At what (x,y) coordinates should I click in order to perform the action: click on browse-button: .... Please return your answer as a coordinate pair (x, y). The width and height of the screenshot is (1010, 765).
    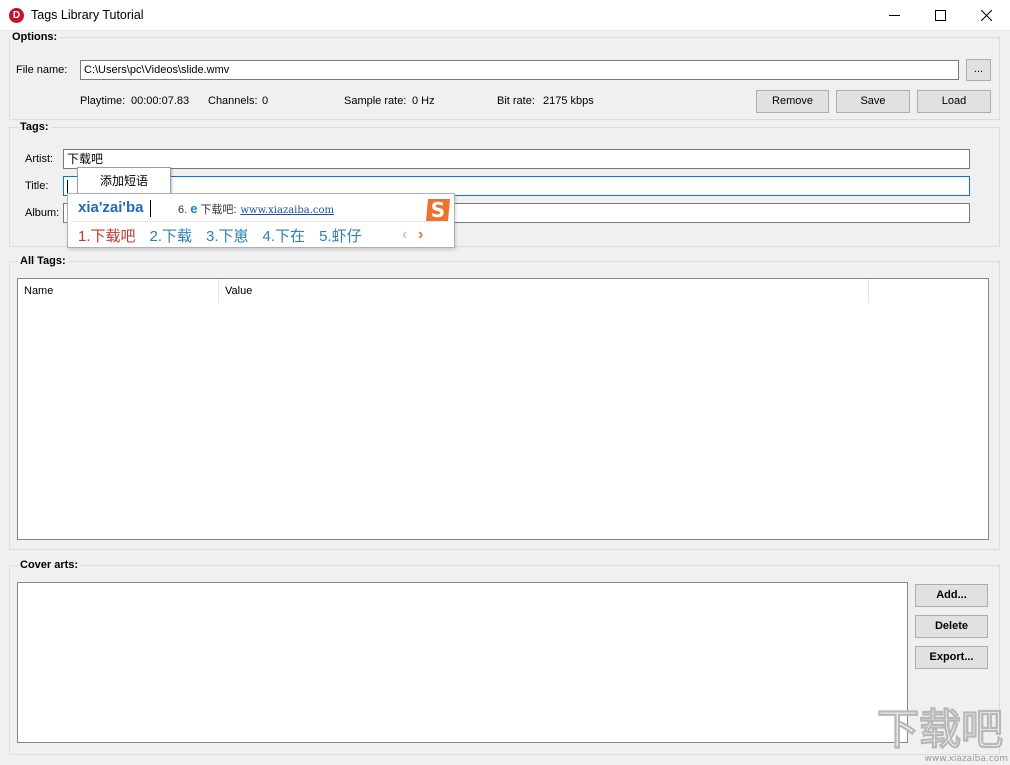
    Looking at the image, I should click on (978, 70).